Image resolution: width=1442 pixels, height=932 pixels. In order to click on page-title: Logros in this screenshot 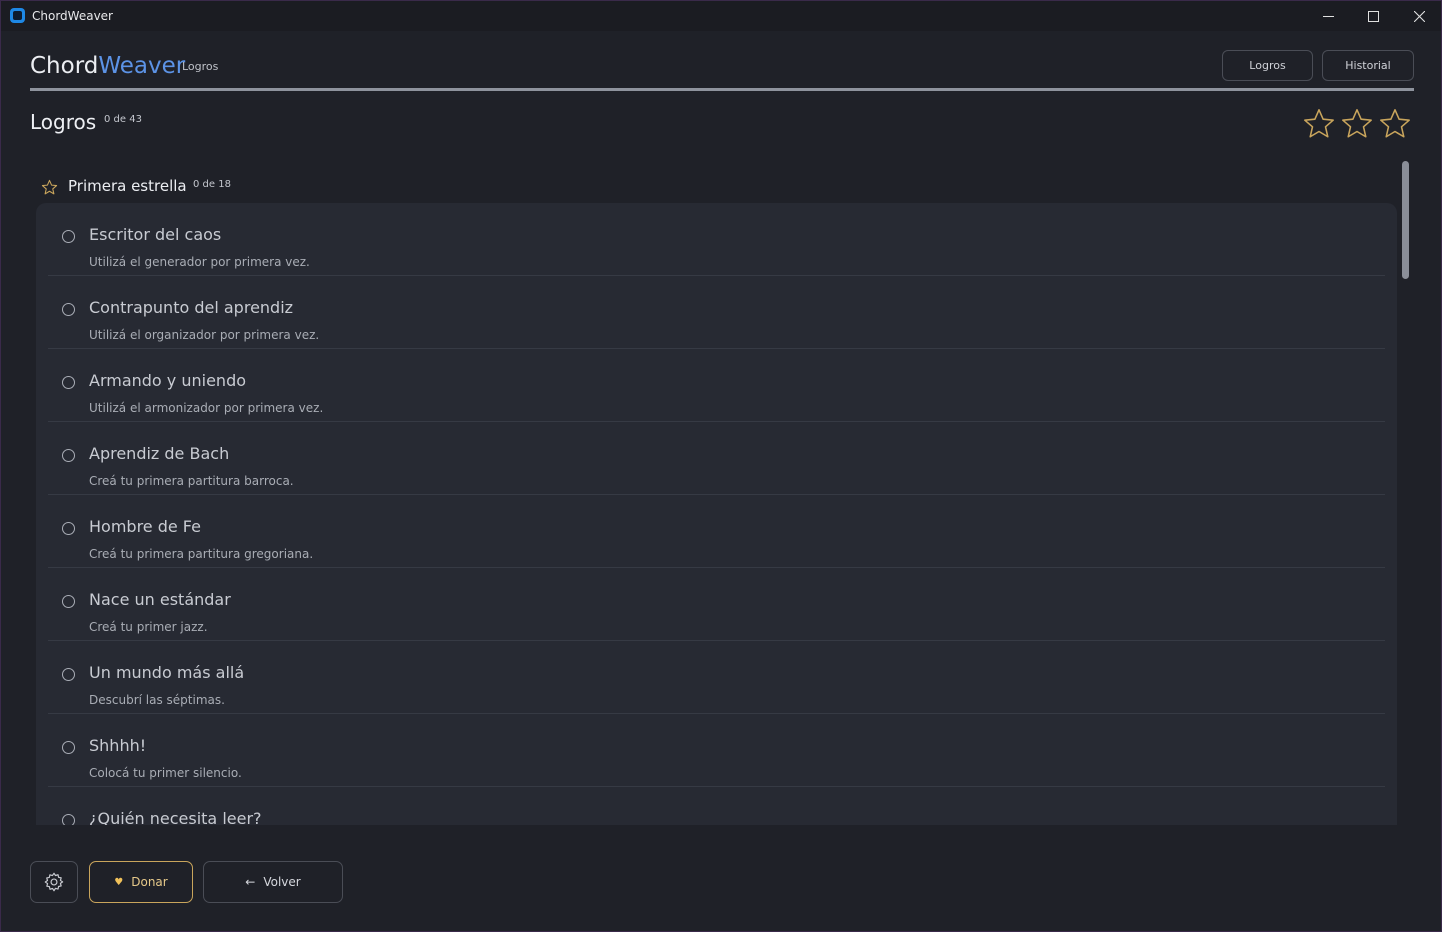, I will do `click(63, 122)`.